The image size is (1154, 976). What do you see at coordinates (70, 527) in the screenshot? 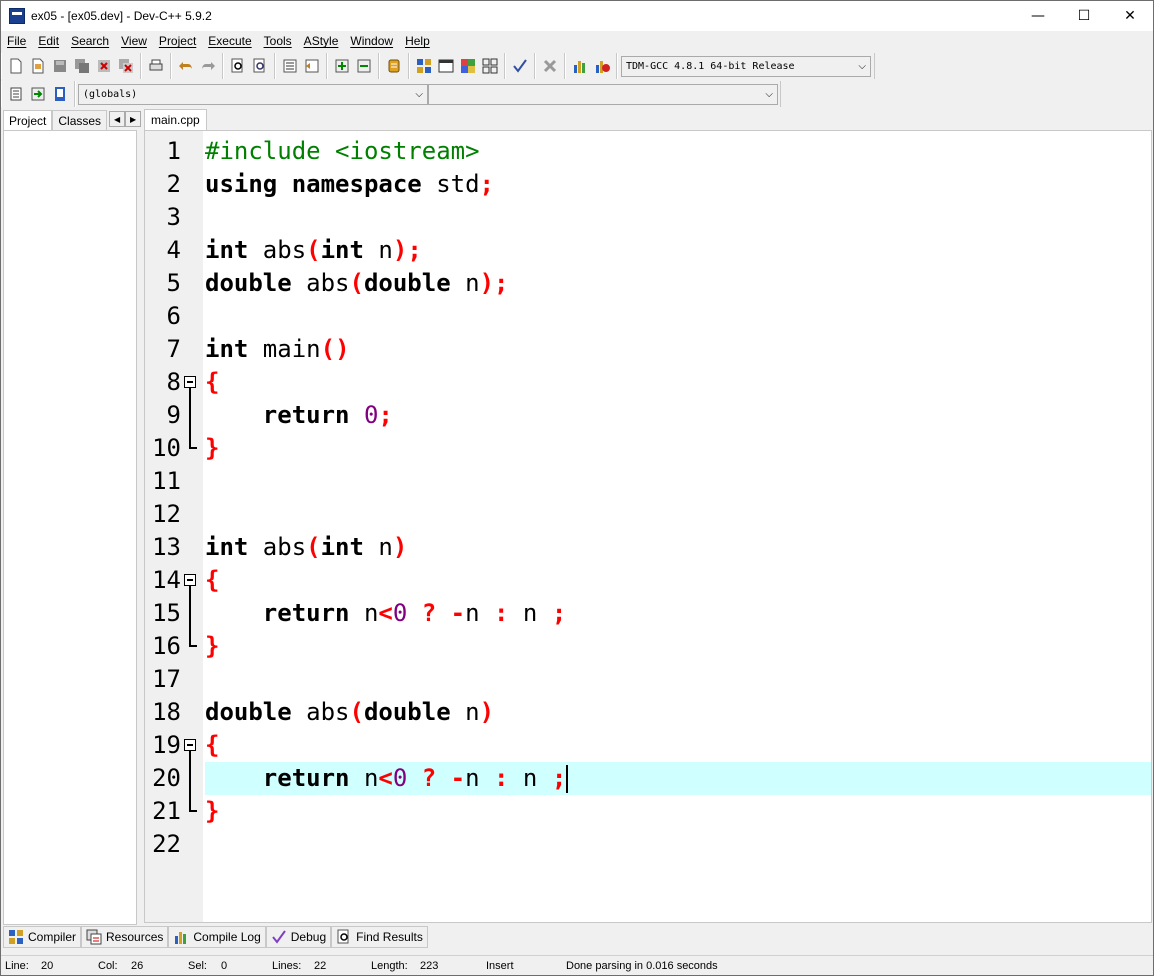
I see `project-browser-panel` at bounding box center [70, 527].